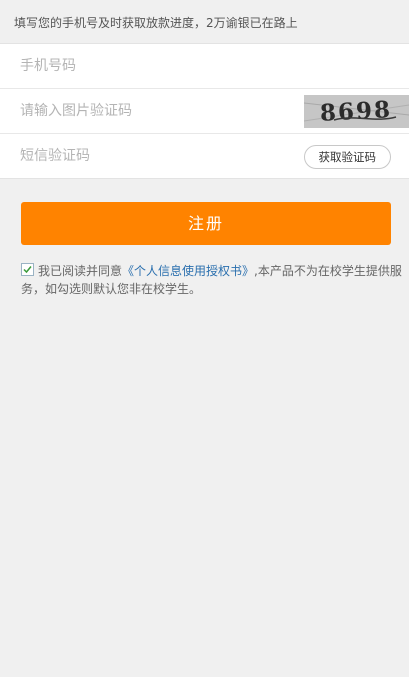 The width and height of the screenshot is (409, 677). What do you see at coordinates (188, 271) in the screenshot?
I see `authorization-link: 《个人信息使用授权书》` at bounding box center [188, 271].